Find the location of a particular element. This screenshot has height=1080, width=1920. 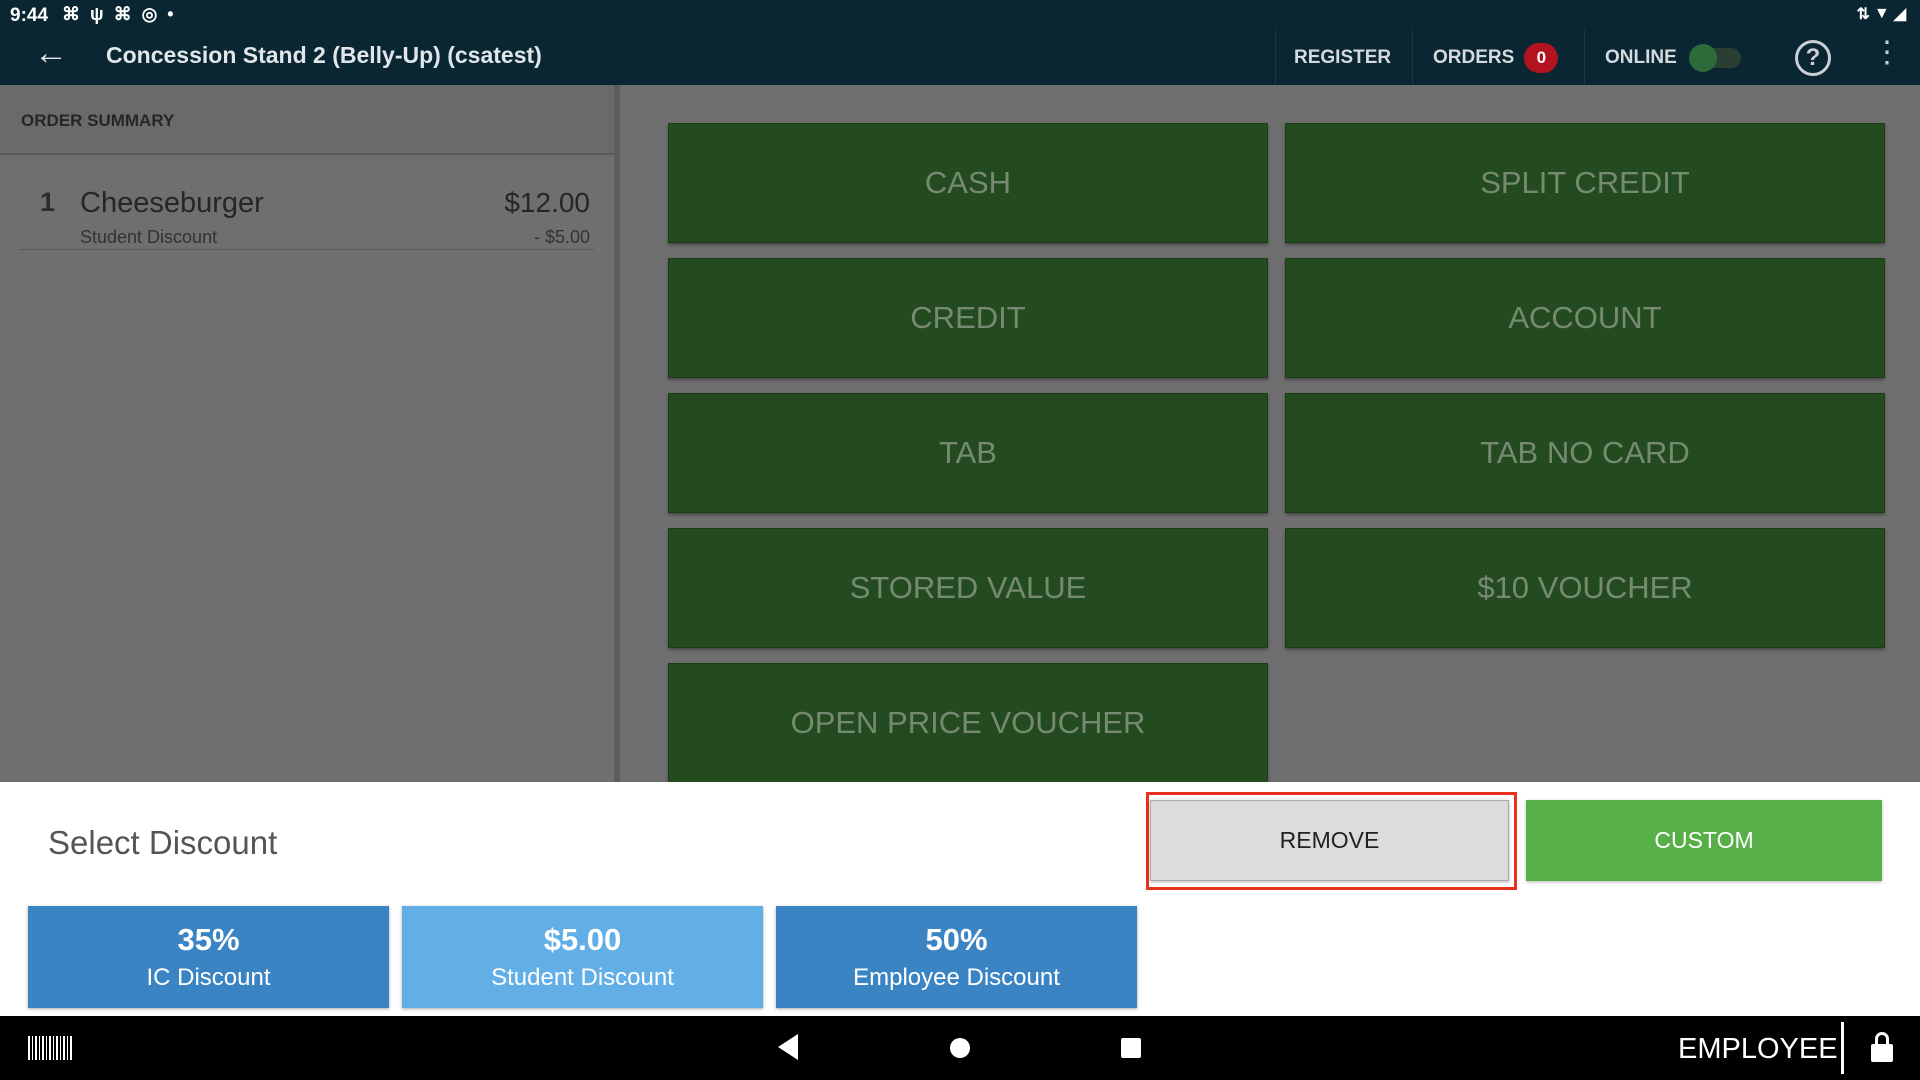

item-quantity: 1 is located at coordinates (48, 202).